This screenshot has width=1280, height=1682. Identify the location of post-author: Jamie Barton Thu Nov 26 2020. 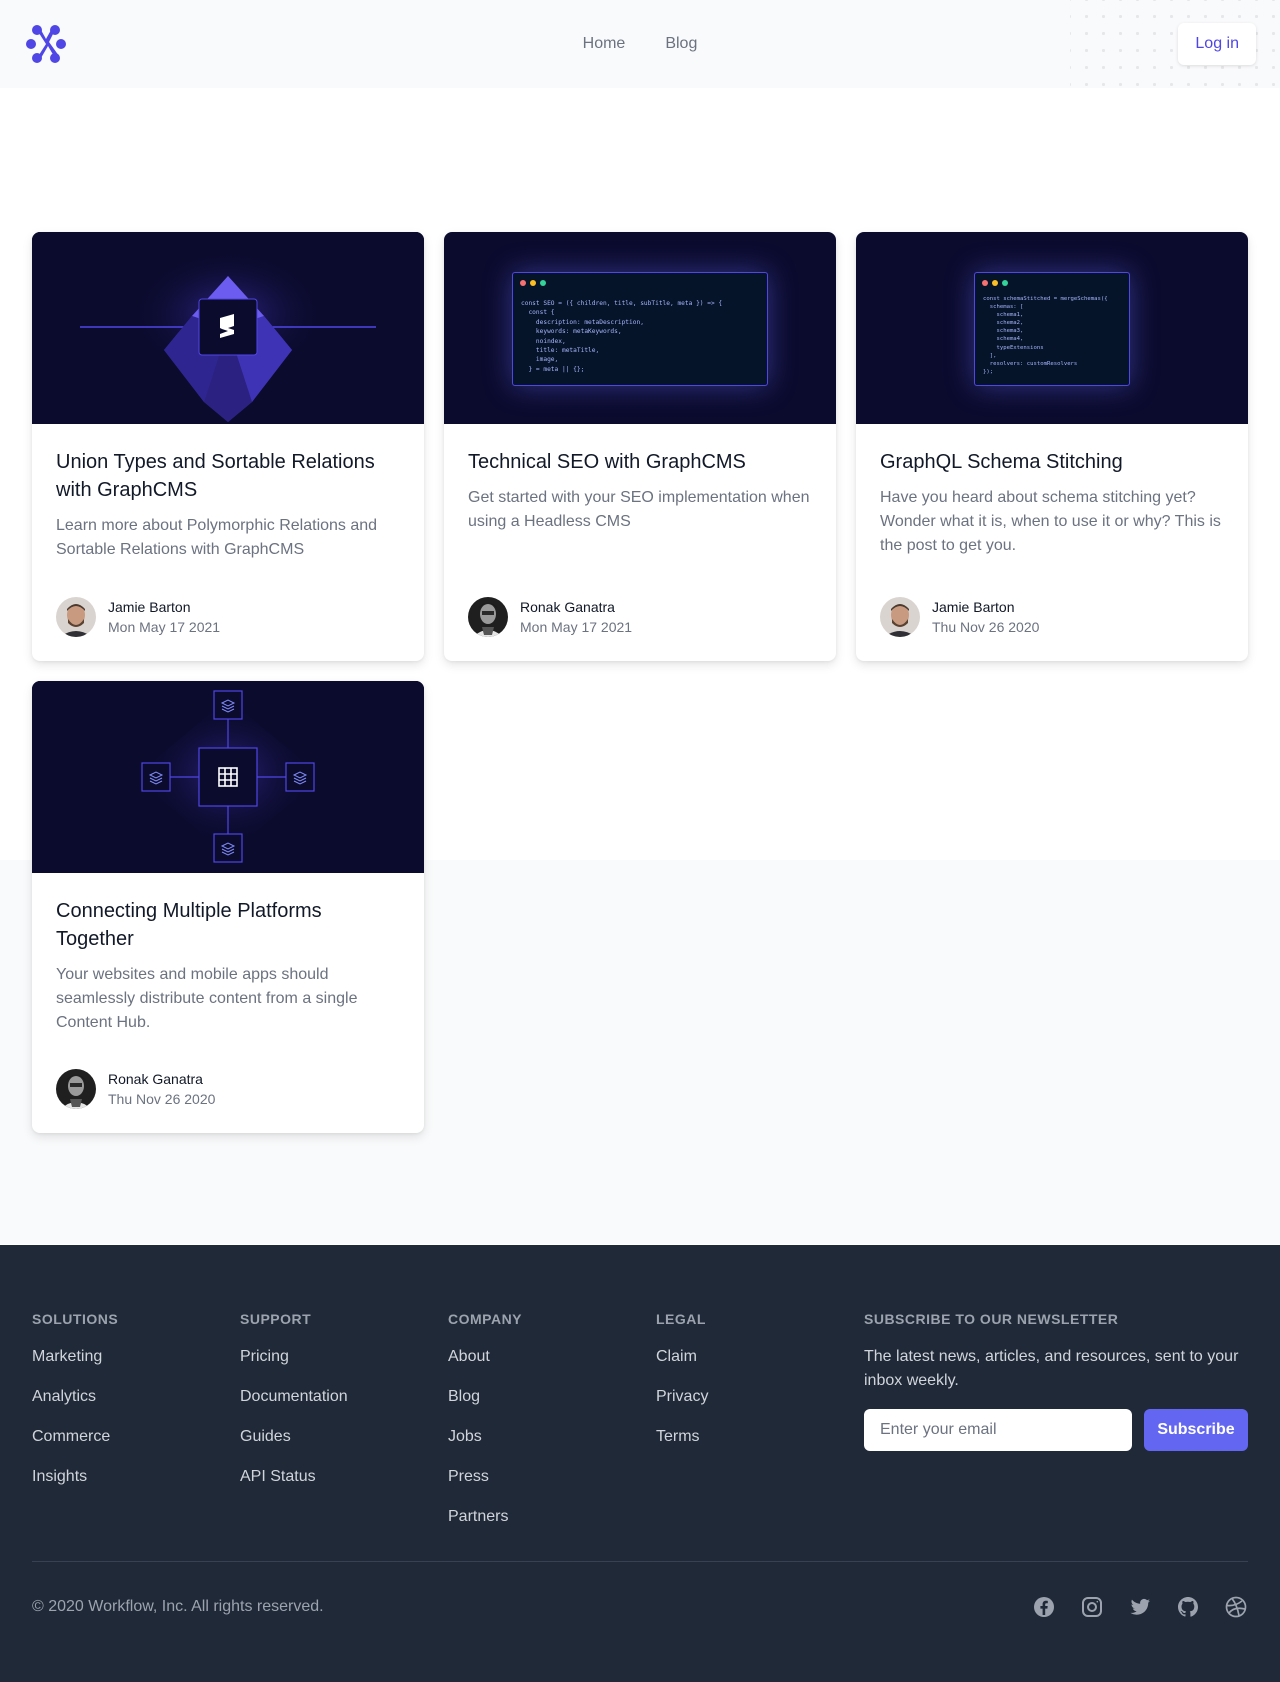
(1052, 605).